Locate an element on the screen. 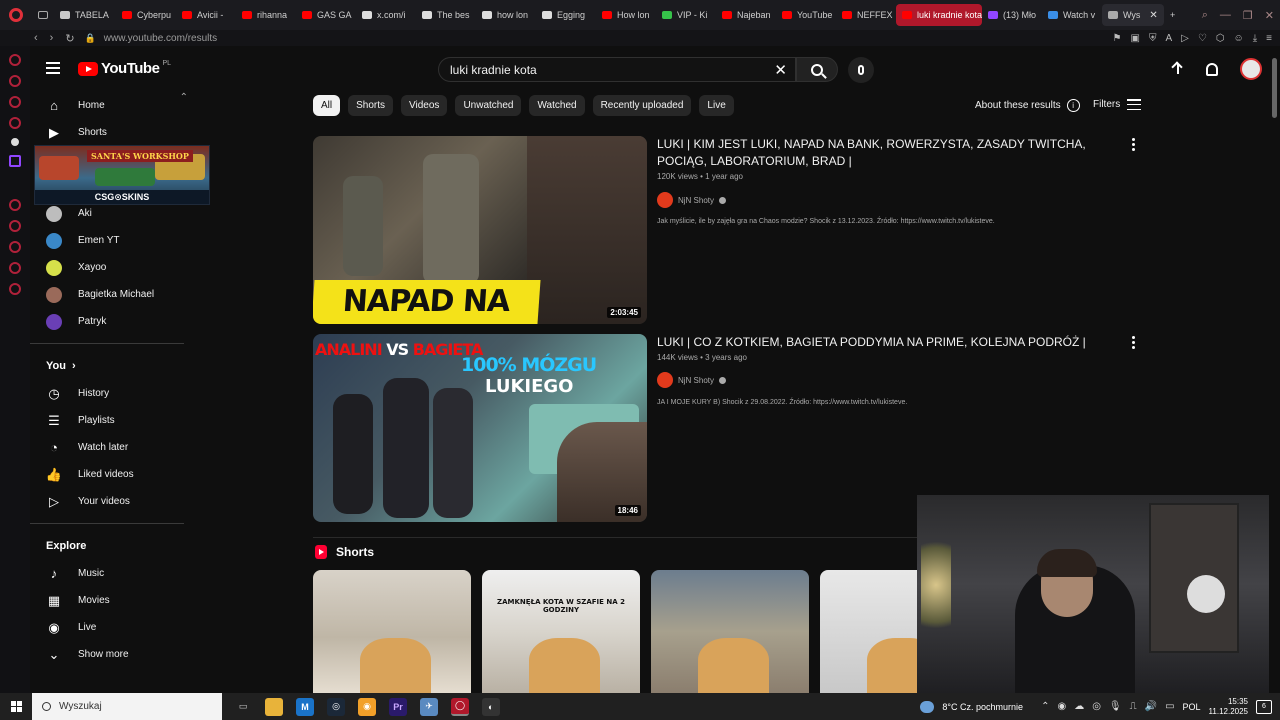 The width and height of the screenshot is (1280, 720). sidebar-item-your-videos: ▷ Your videos is located at coordinates (113, 501).